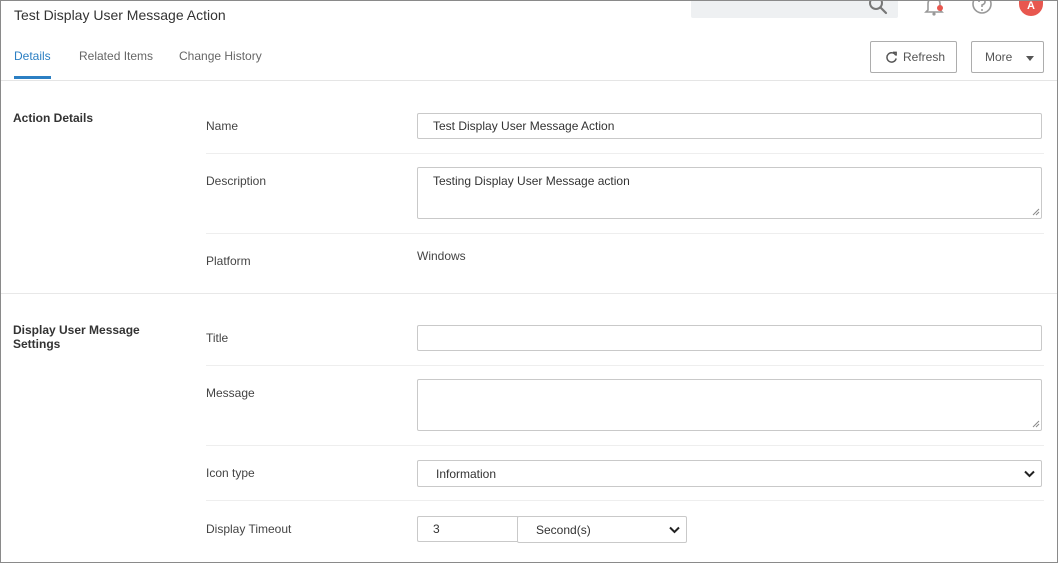 Image resolution: width=1058 pixels, height=563 pixels. Describe the element at coordinates (230, 473) in the screenshot. I see `icon-type-label: Icon type` at that location.